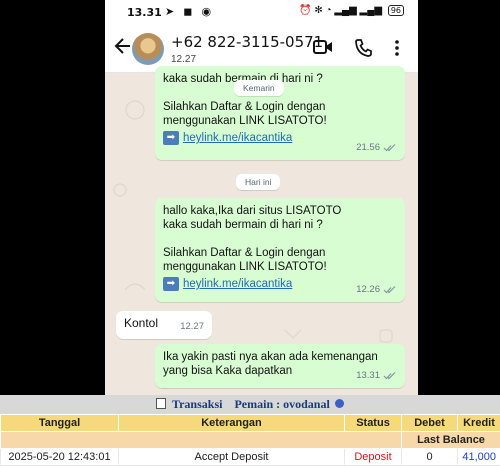  Describe the element at coordinates (397, 48) in the screenshot. I see `more-options-icon` at that location.